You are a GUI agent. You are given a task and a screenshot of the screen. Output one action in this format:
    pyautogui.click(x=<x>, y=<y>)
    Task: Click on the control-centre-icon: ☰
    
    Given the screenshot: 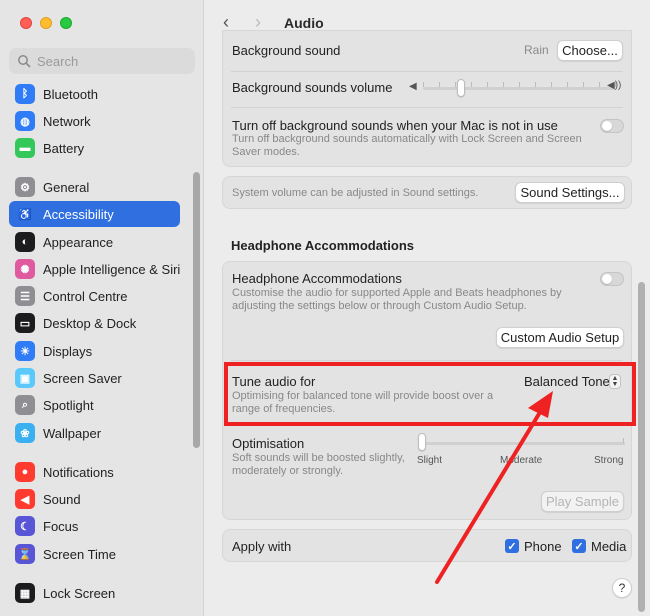 What is the action you would take?
    pyautogui.click(x=25, y=296)
    